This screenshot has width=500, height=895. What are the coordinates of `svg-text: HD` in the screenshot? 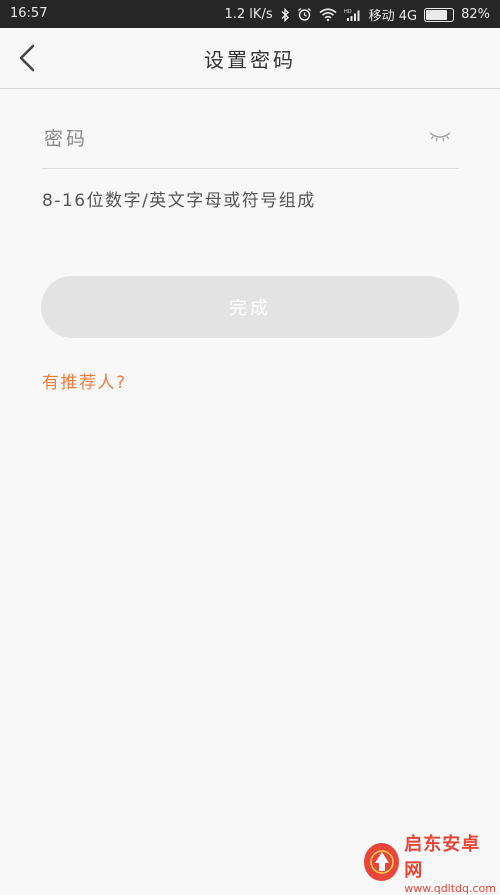 It's located at (348, 12).